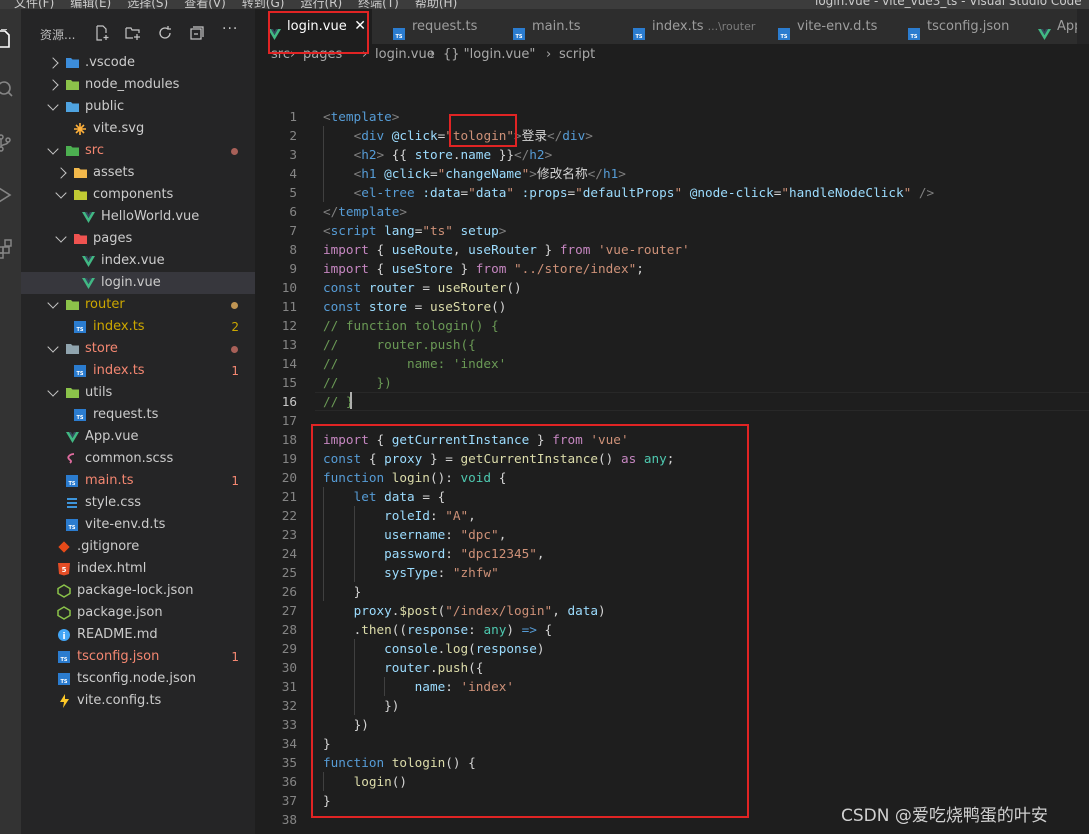  Describe the element at coordinates (34, 4) in the screenshot. I see `menu-item: 文件(F)` at that location.